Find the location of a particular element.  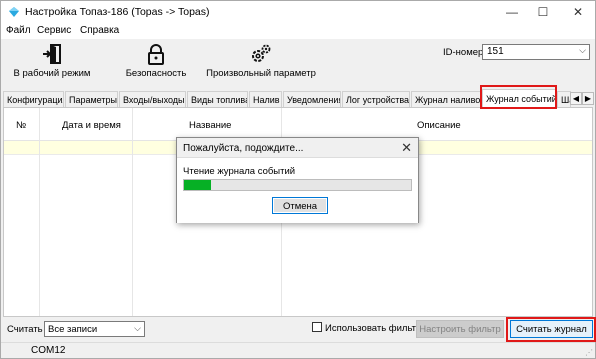

read-journal-button: Считать журнал is located at coordinates (551, 329).